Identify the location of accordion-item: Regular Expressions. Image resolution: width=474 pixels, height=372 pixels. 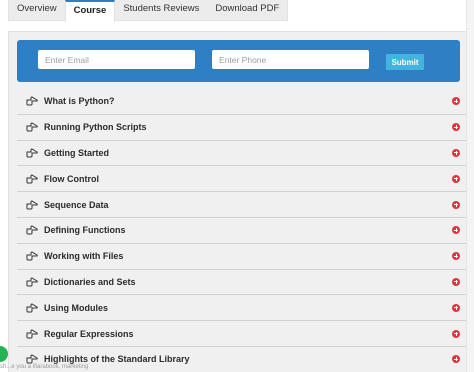
(242, 334).